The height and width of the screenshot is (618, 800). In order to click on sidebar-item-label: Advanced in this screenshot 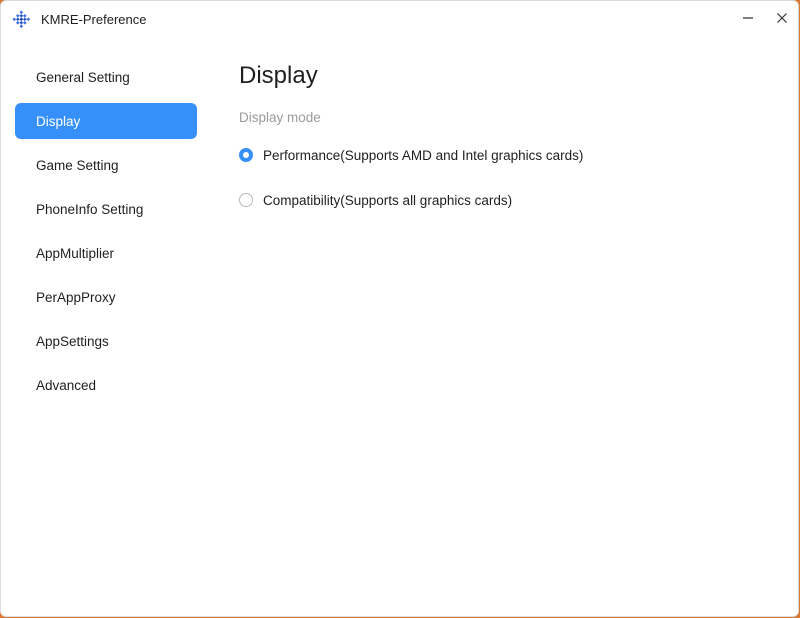, I will do `click(66, 385)`.